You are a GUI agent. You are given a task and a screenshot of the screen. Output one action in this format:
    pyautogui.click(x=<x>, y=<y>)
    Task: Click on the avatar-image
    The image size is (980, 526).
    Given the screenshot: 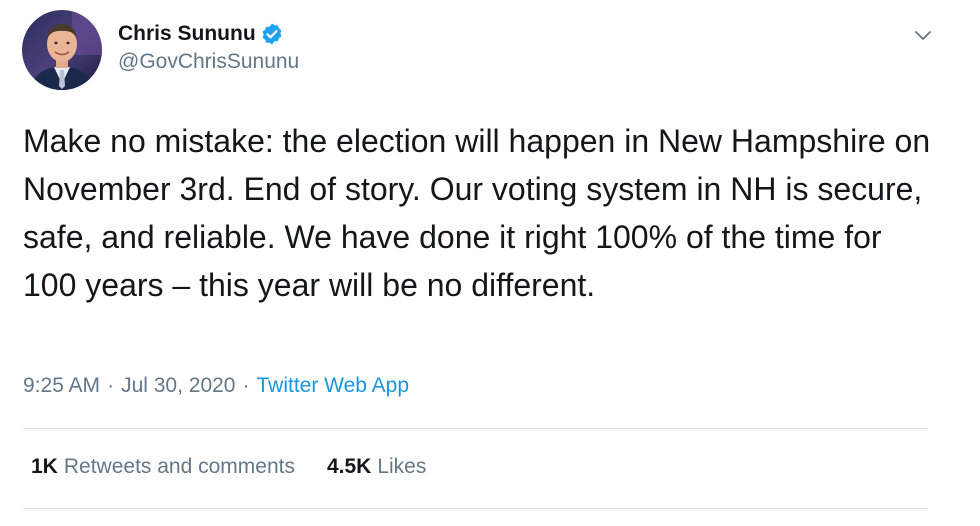 What is the action you would take?
    pyautogui.click(x=62, y=50)
    